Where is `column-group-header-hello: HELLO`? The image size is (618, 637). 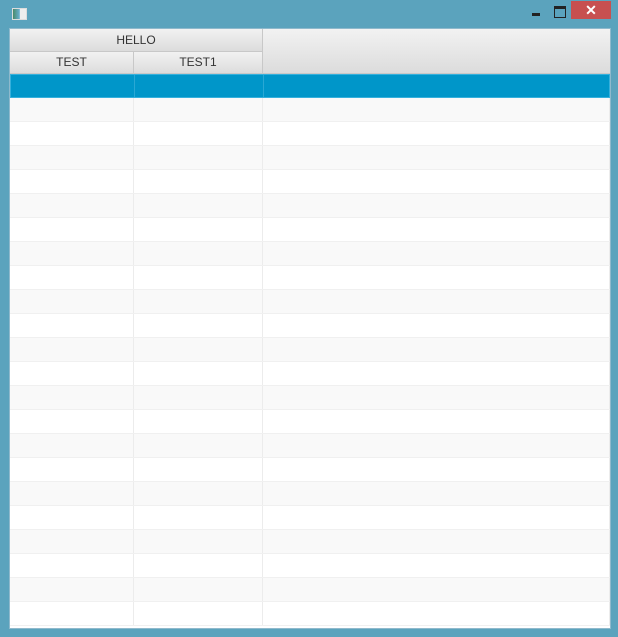 column-group-header-hello: HELLO is located at coordinates (136, 40).